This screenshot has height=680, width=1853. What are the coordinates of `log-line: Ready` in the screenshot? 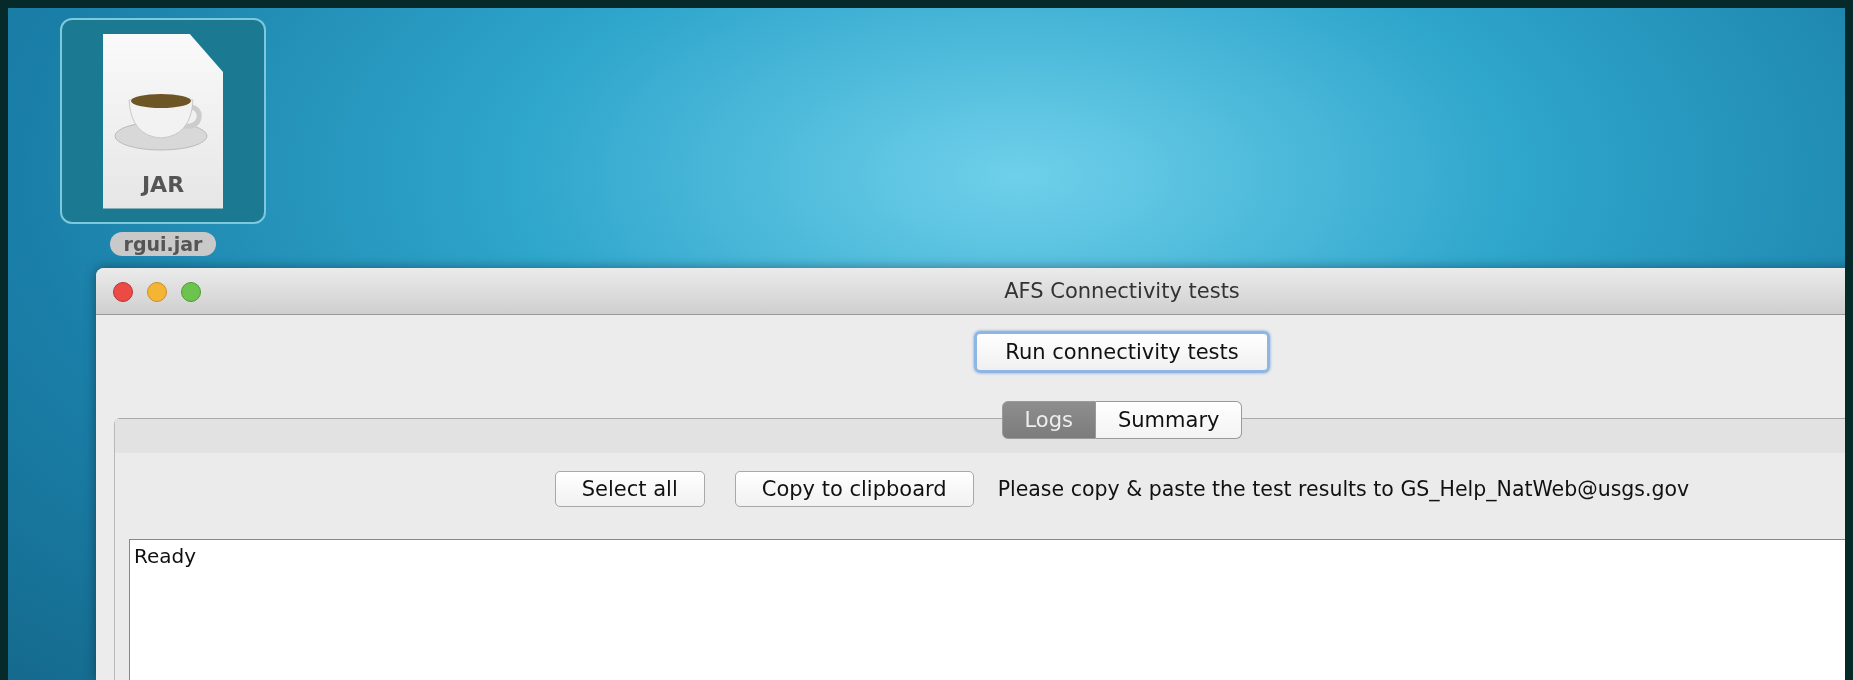 It's located at (165, 556).